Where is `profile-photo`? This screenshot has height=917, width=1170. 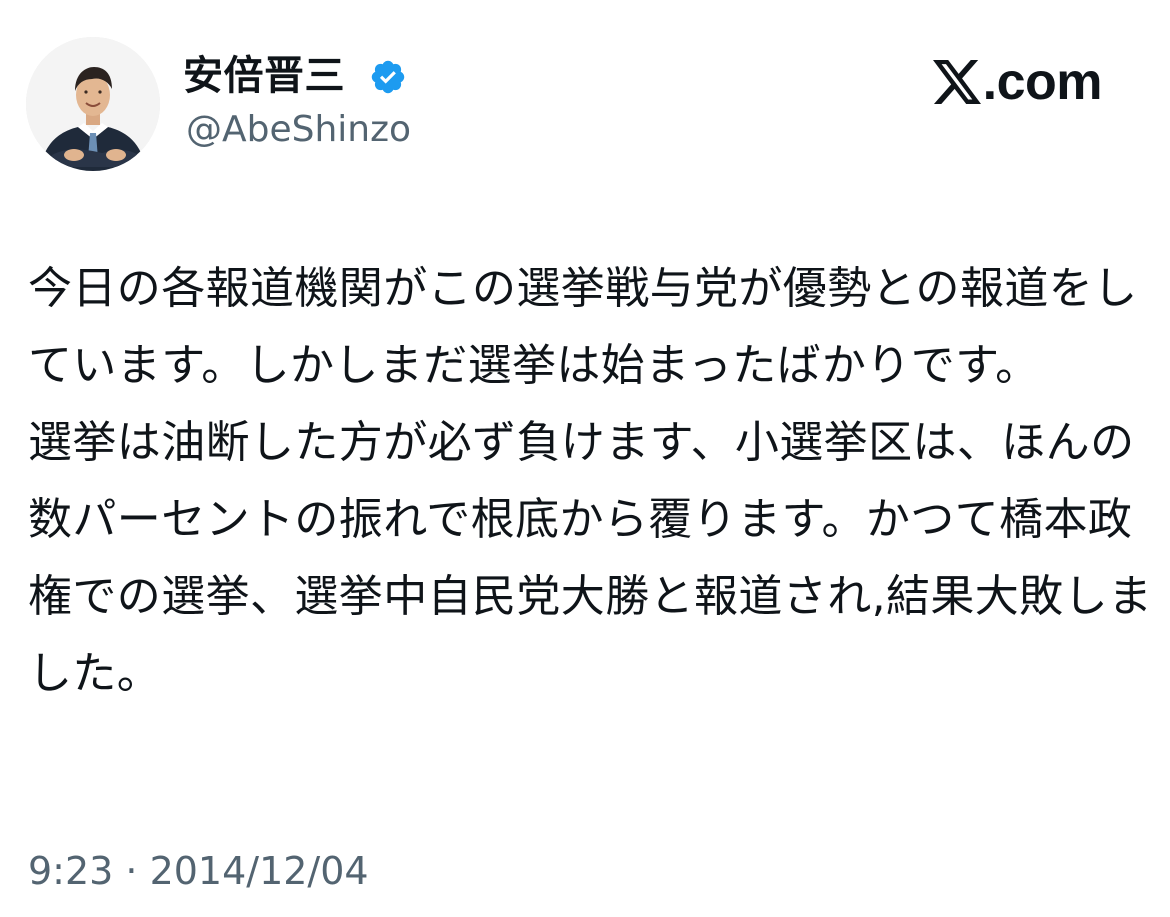
profile-photo is located at coordinates (93, 104).